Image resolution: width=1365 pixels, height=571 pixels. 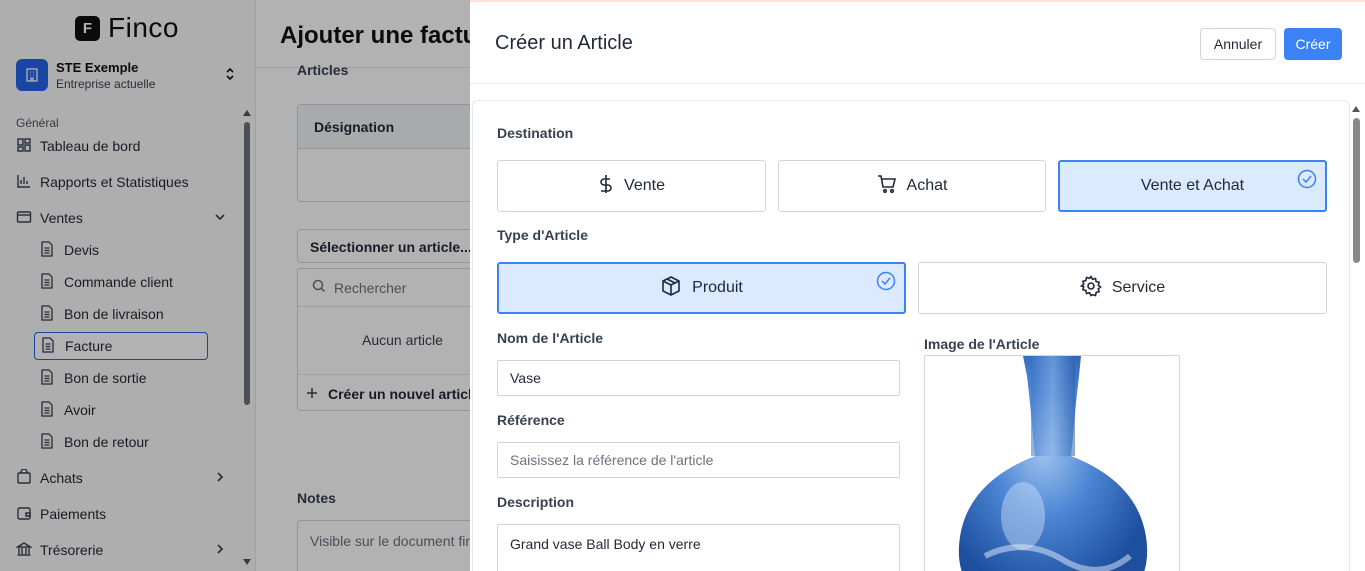 What do you see at coordinates (1313, 44) in the screenshot?
I see `create-button: Créer` at bounding box center [1313, 44].